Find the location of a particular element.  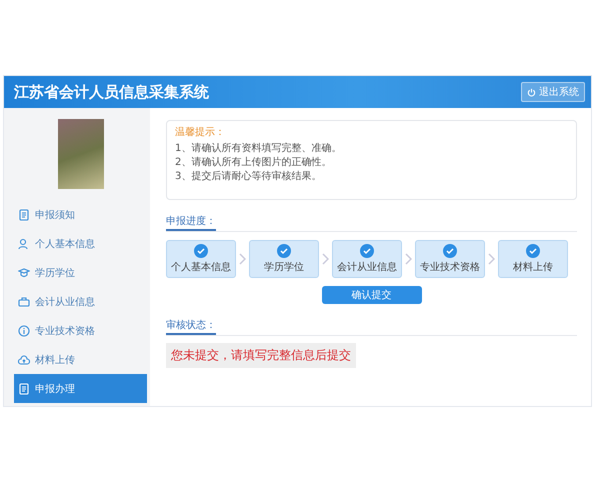

briefcase-icon is located at coordinates (24, 302).